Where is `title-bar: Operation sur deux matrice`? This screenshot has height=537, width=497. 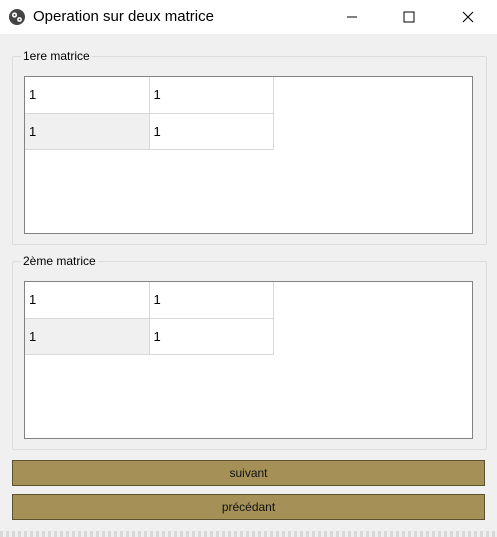
title-bar: Operation sur deux matrice is located at coordinates (248, 17).